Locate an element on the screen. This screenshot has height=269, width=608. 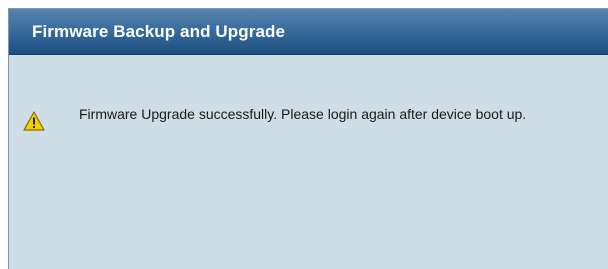
panel-title: Firmware Backup and Upgrade is located at coordinates (159, 31).